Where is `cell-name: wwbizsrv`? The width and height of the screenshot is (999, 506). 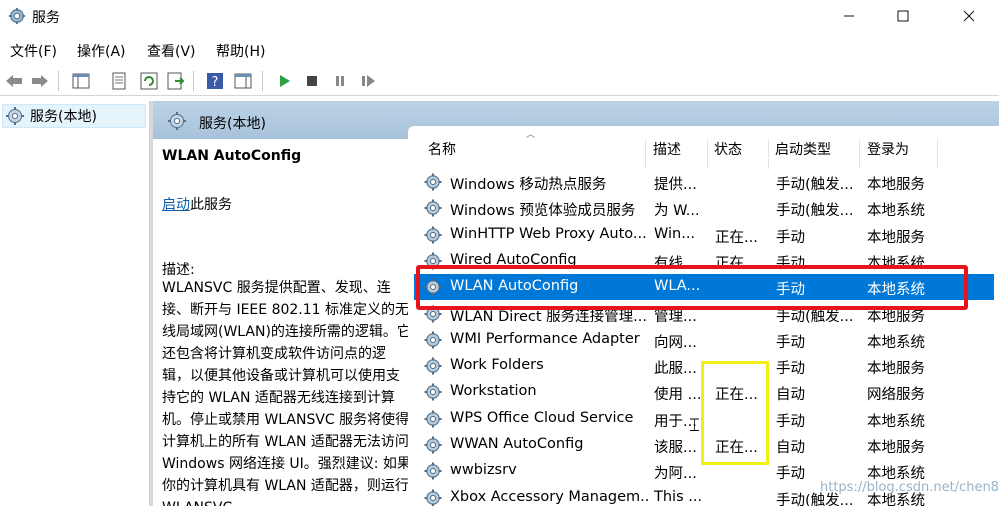 cell-name: wwbizsrv is located at coordinates (483, 470).